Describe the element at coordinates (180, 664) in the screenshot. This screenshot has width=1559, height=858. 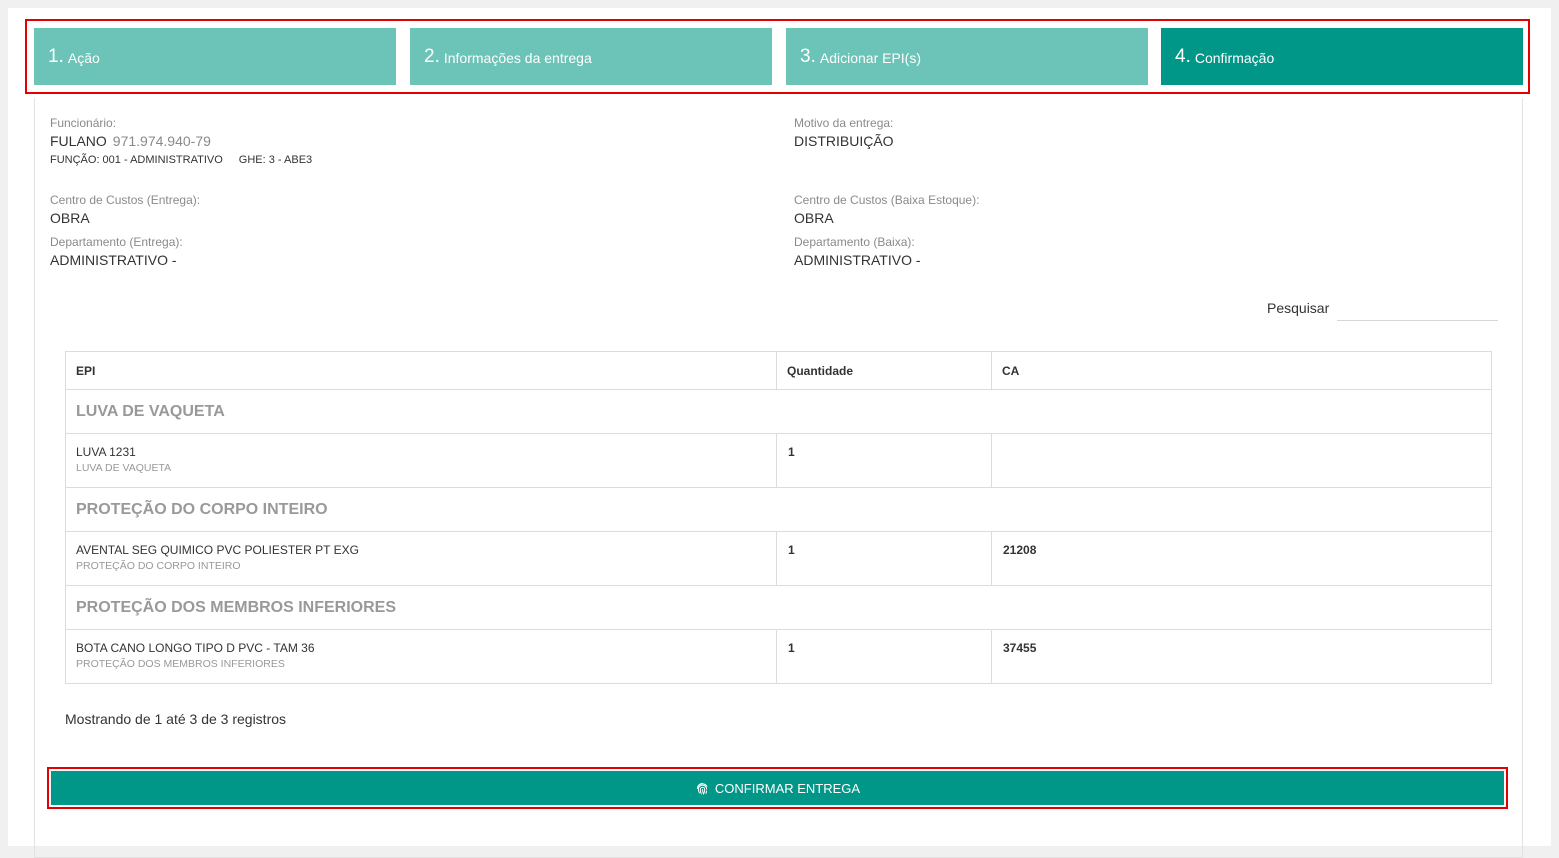
I see `epi-category: PROTEÇÃO DOS MEMBROS INFERIORES` at that location.